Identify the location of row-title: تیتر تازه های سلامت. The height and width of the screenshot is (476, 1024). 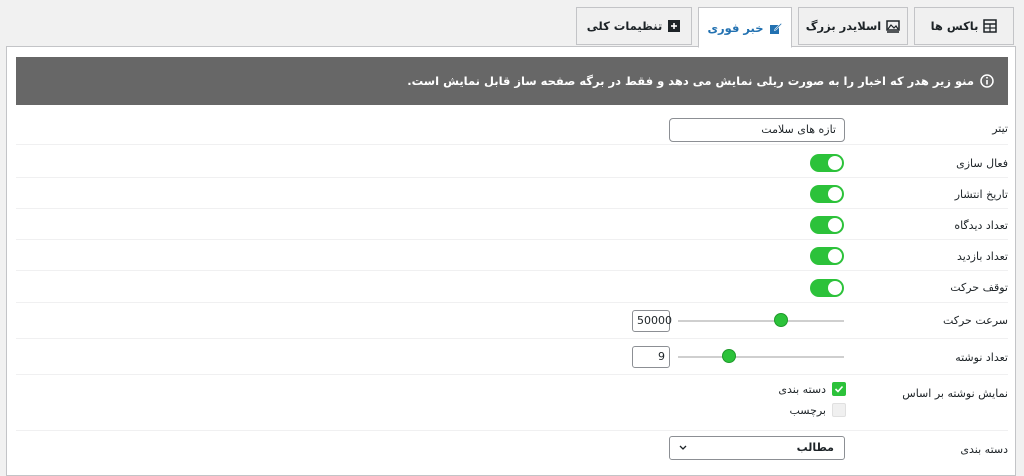
(512, 129).